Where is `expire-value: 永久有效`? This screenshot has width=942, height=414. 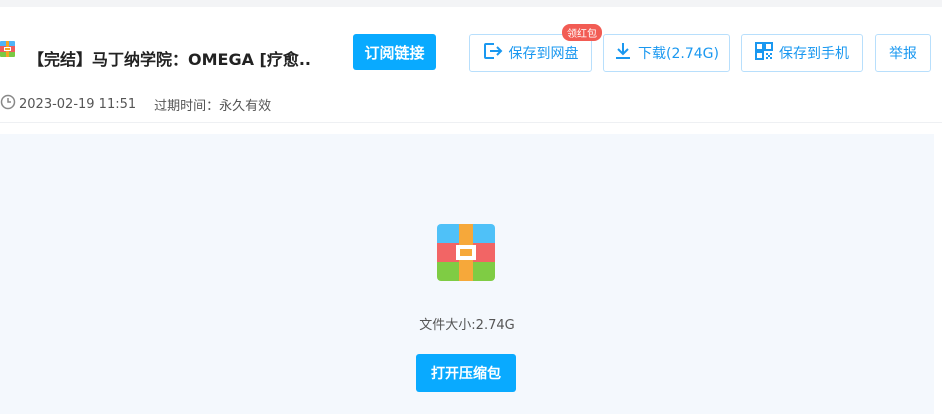 expire-value: 永久有效 is located at coordinates (245, 106).